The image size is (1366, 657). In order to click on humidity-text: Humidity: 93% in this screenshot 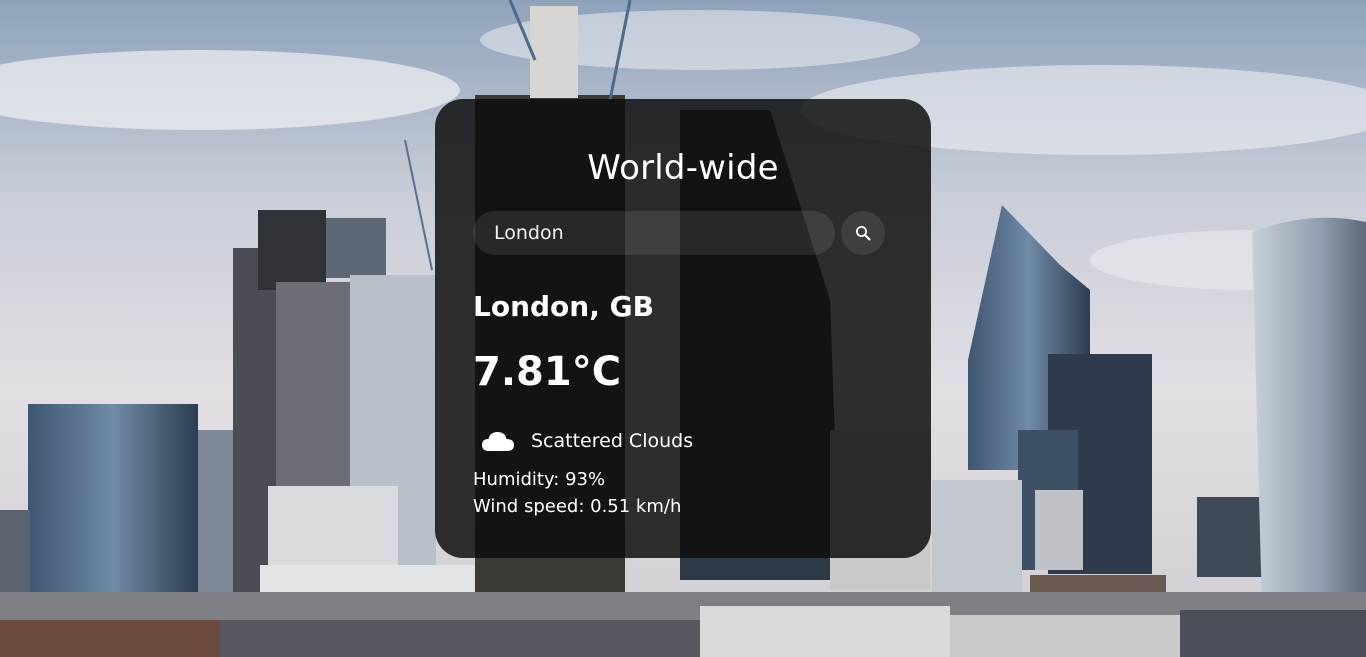, I will do `click(539, 479)`.